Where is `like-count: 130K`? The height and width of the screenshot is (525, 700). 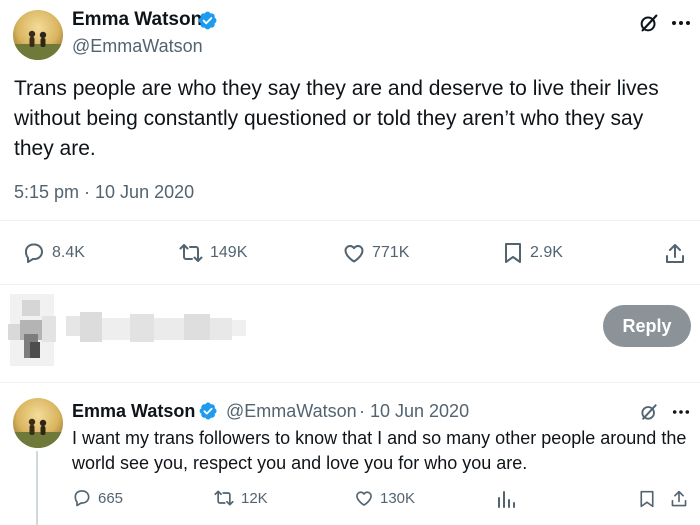
like-count: 130K is located at coordinates (398, 498).